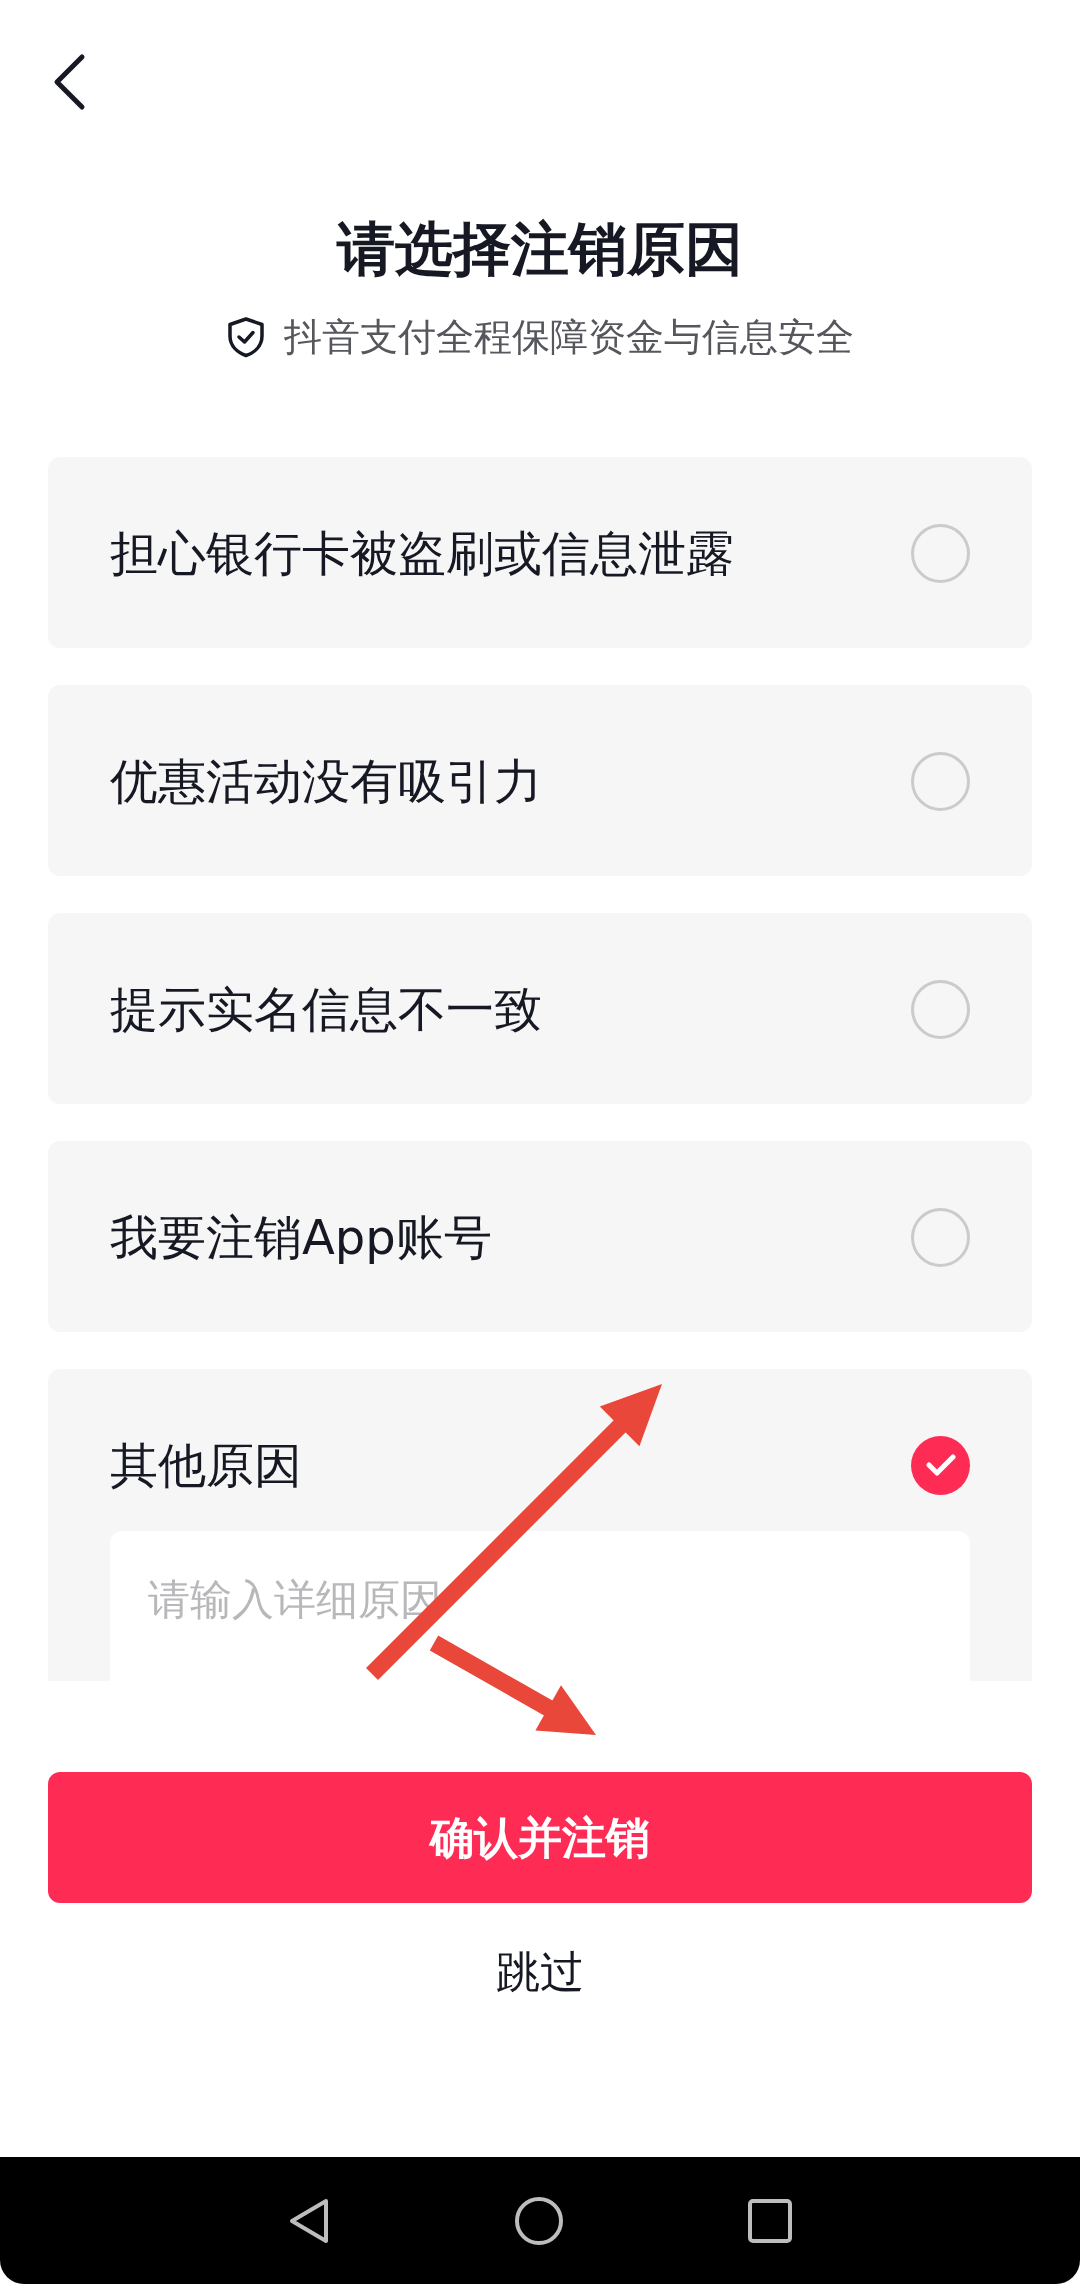 The width and height of the screenshot is (1080, 2284). What do you see at coordinates (540, 249) in the screenshot?
I see `page-title: 请选择注销原因` at bounding box center [540, 249].